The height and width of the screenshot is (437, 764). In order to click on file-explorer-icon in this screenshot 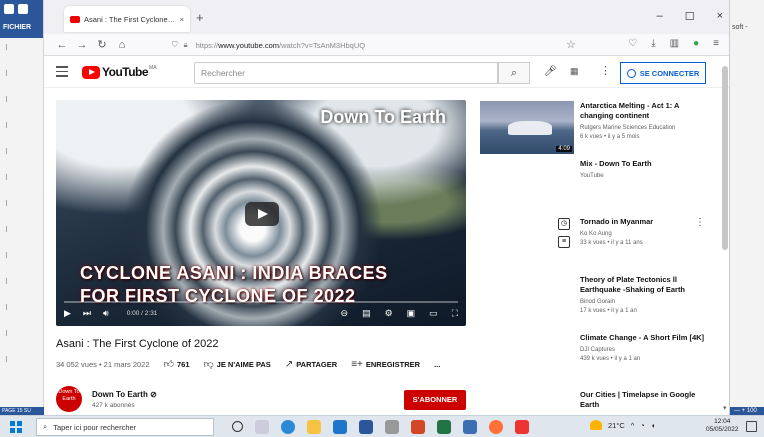, I will do `click(314, 427)`.